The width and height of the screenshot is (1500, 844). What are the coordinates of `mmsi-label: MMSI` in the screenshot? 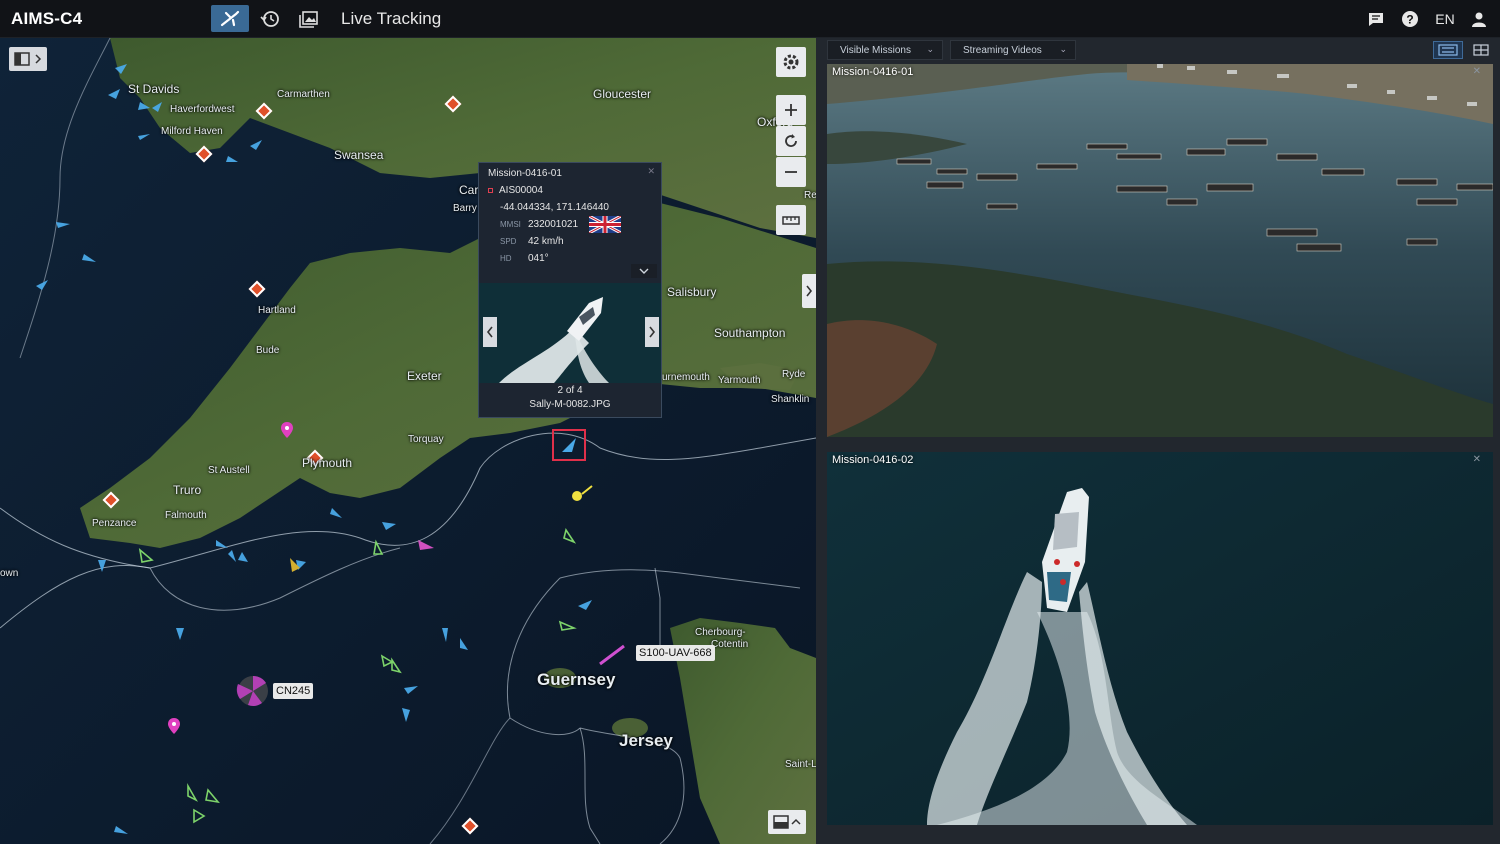 It's located at (510, 224).